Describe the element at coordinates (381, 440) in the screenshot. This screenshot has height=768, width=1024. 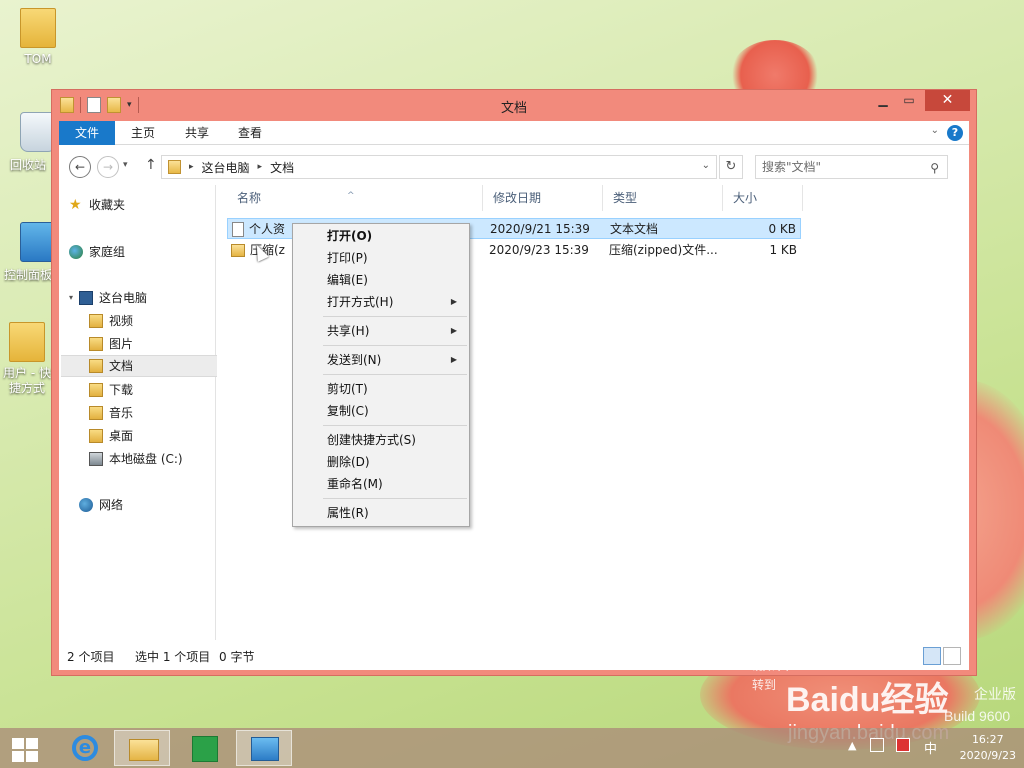
I see `menu-item-create-shortcut: 创建快捷方式(S)` at that location.